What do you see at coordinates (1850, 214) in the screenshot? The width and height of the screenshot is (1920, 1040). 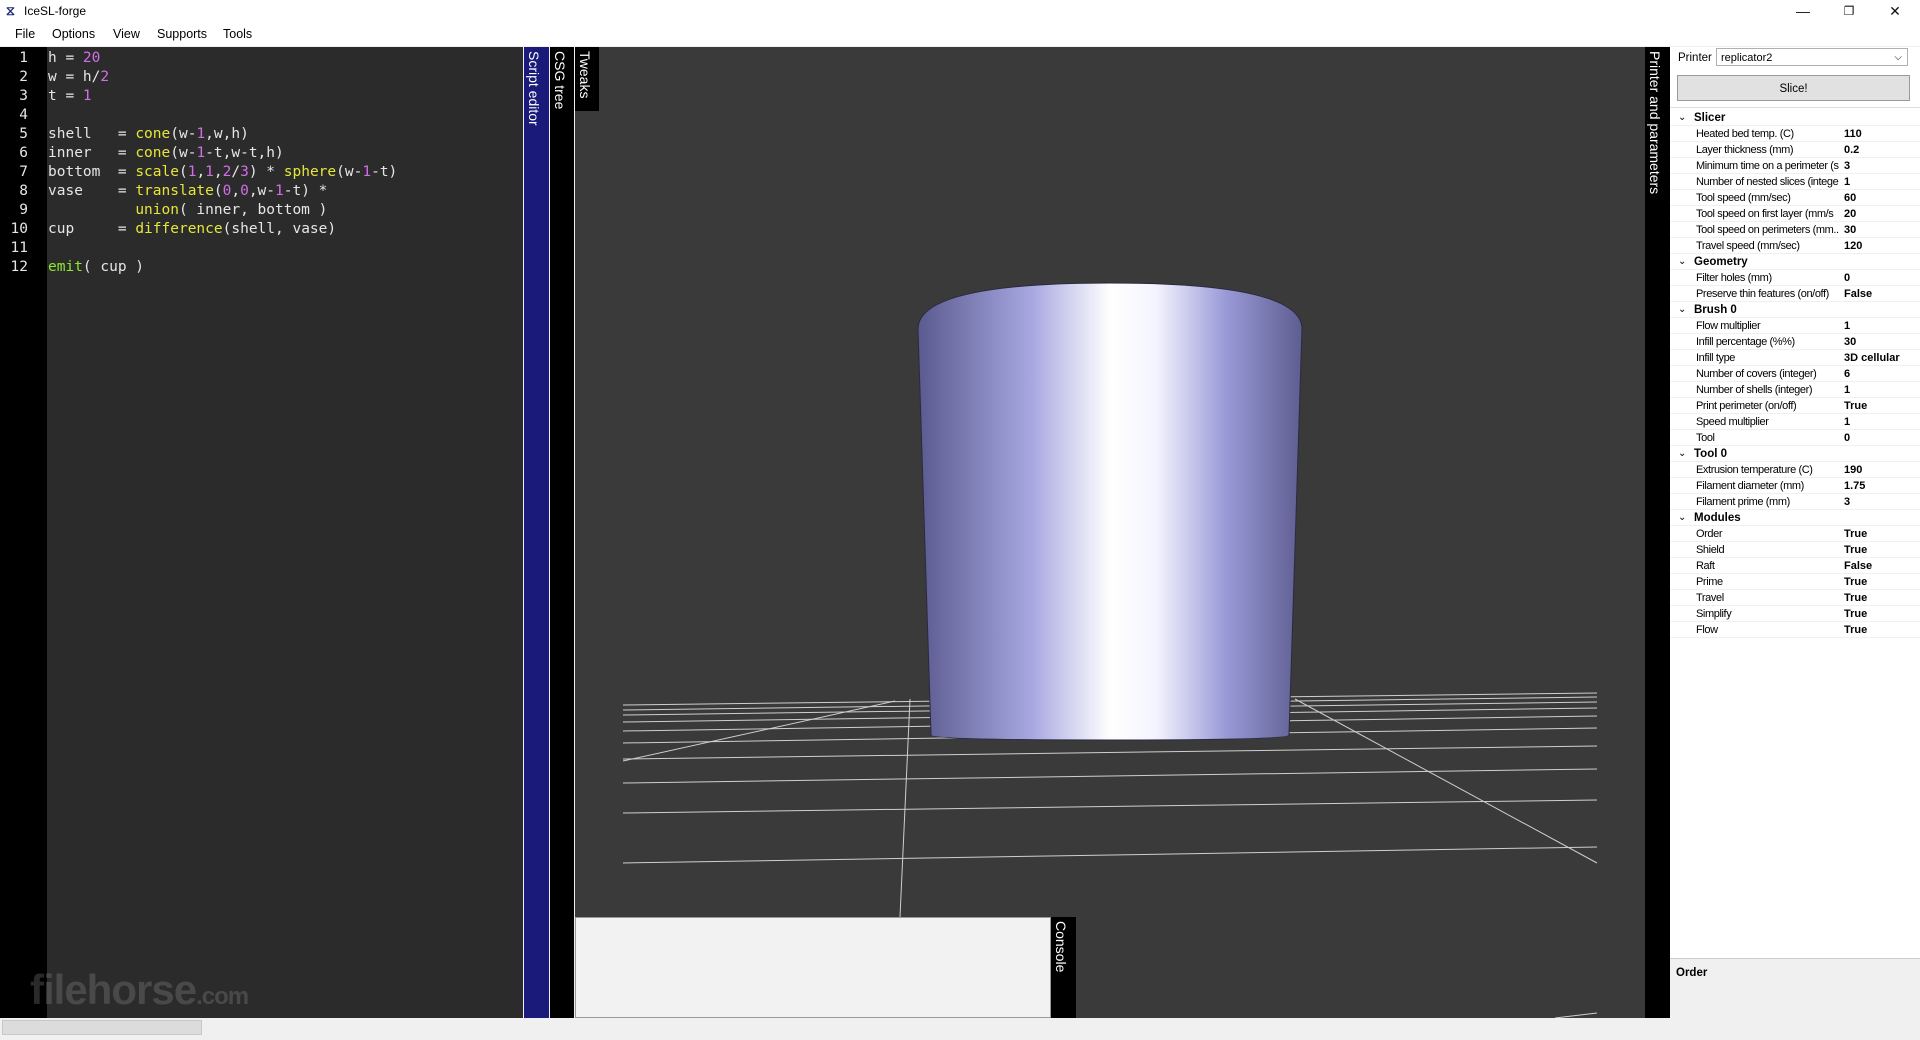 I see `param-value: 20` at bounding box center [1850, 214].